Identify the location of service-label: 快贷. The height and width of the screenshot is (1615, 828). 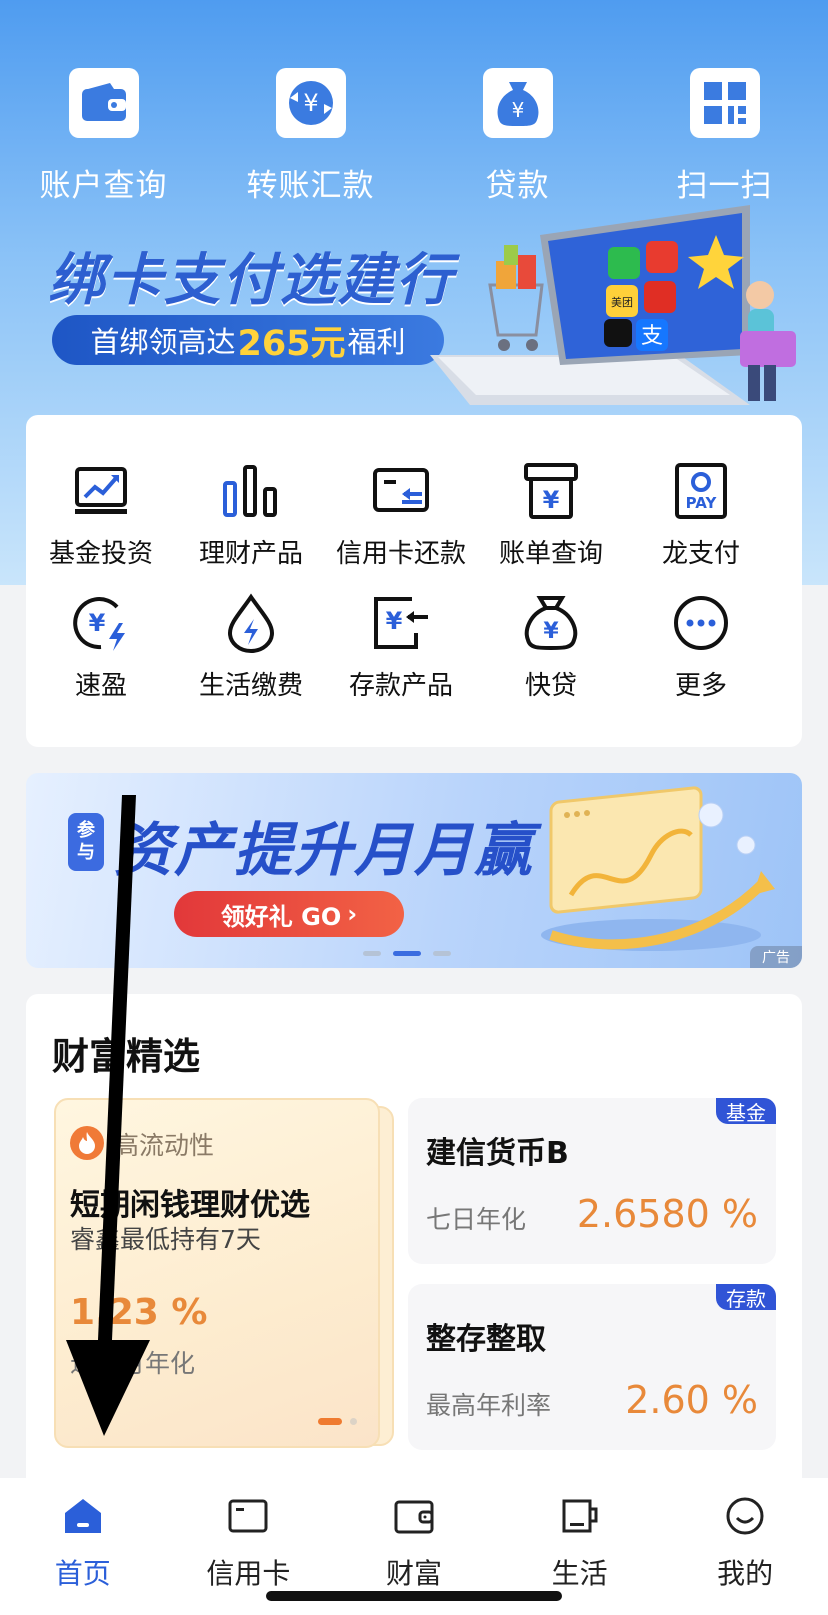
(550, 686).